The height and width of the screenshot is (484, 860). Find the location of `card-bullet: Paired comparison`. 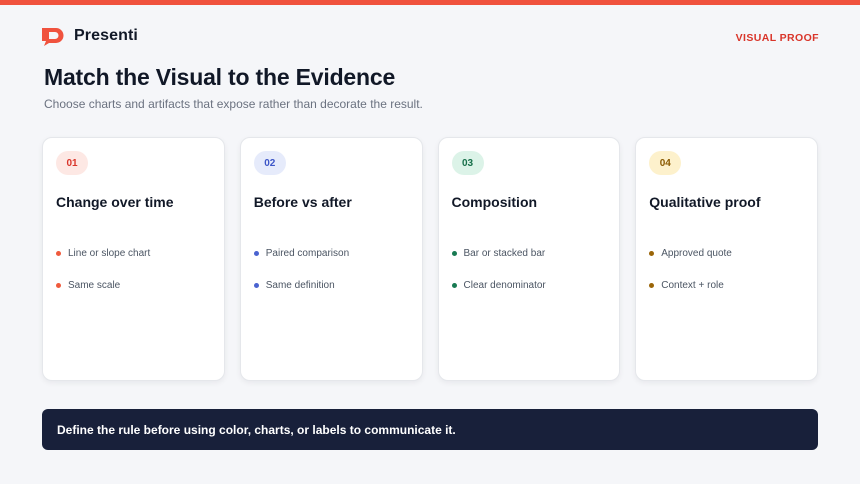

card-bullet: Paired comparison is located at coordinates (301, 253).